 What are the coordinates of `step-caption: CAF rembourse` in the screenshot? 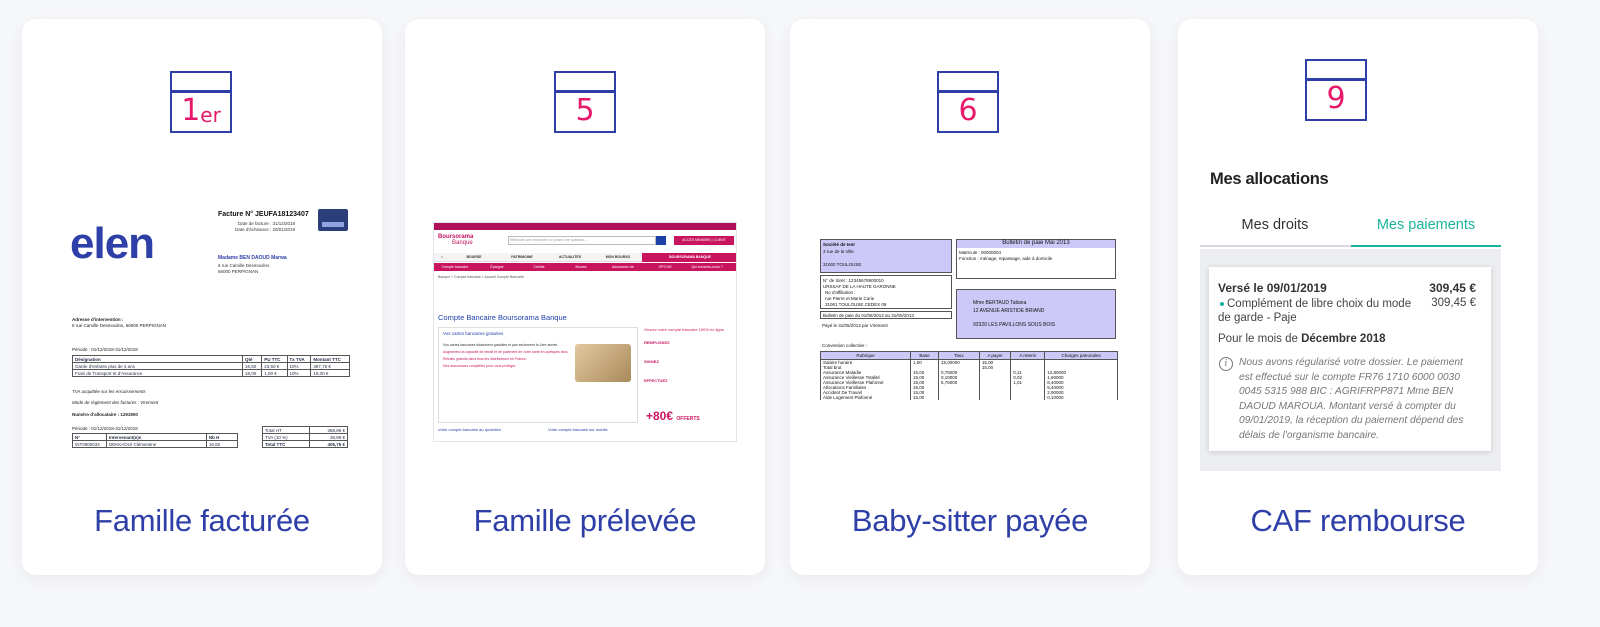 It's located at (1358, 520).